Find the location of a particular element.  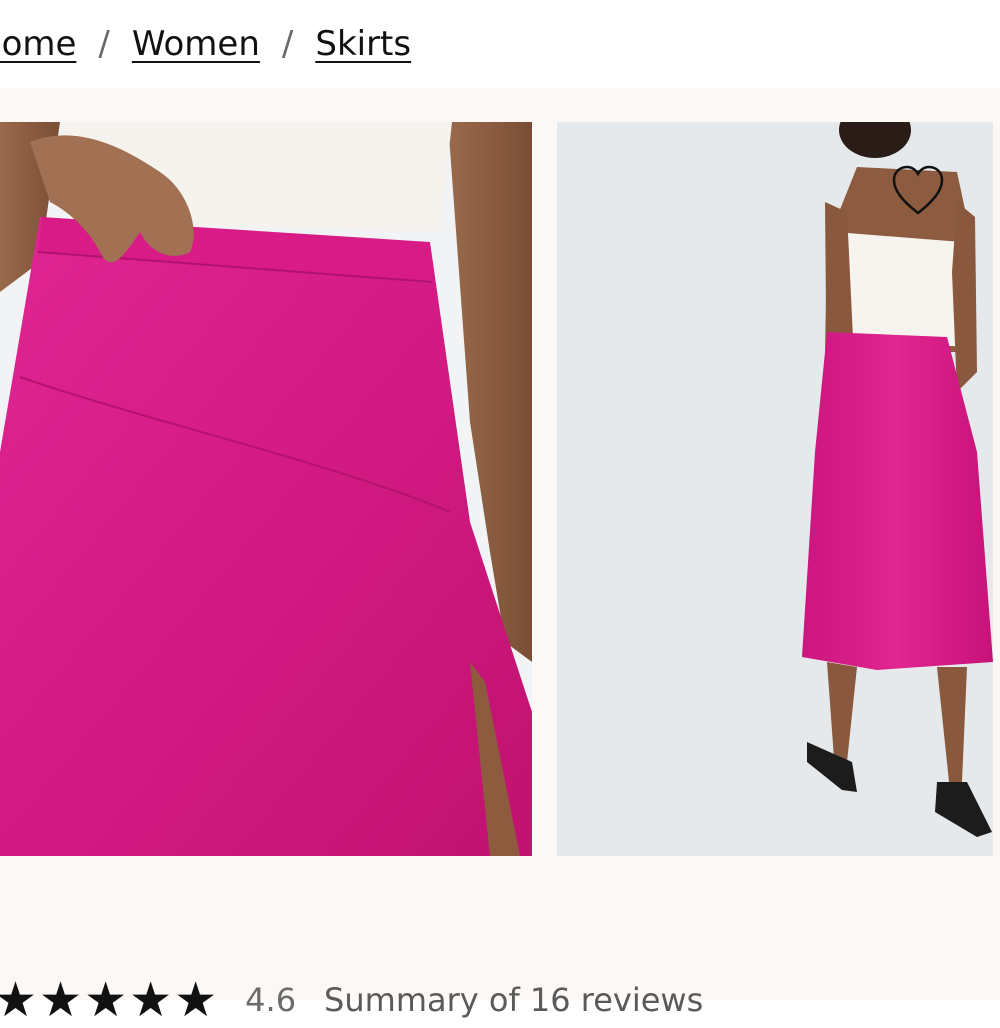

breadcrumb: Home / Women / Skirts is located at coordinates (205, 44).